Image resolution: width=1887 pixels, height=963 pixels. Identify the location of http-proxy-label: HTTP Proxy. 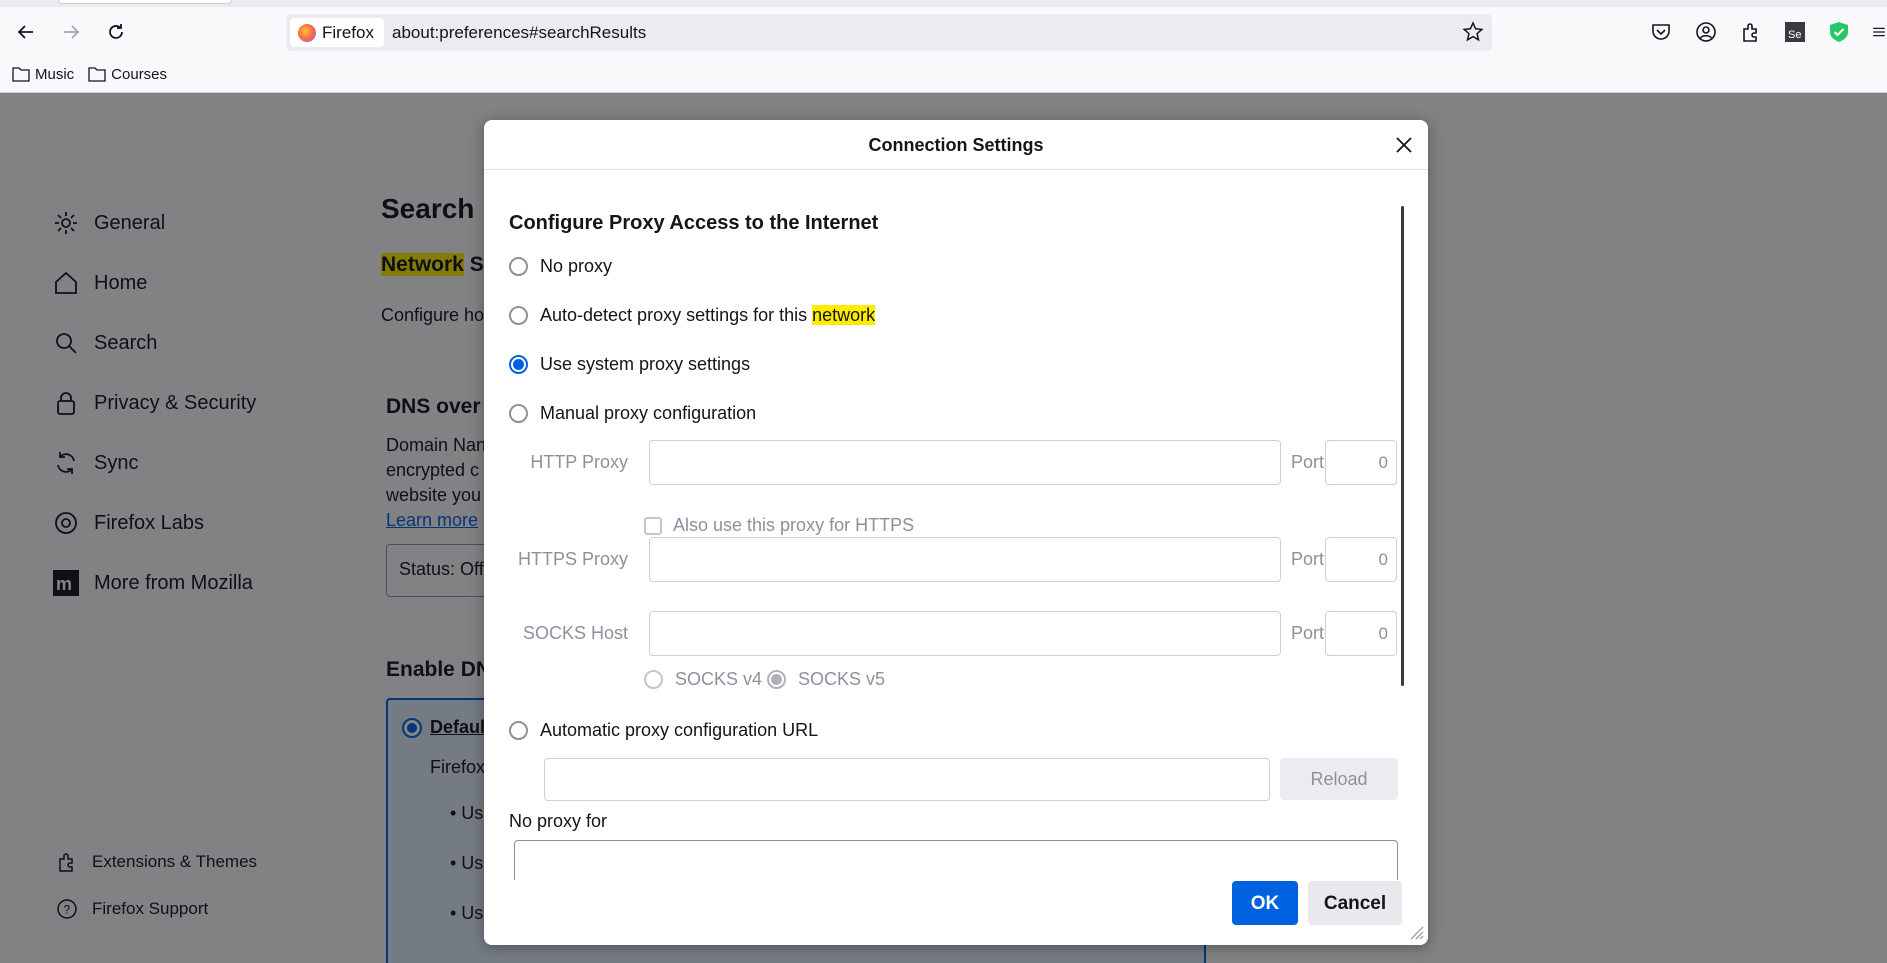
(579, 462).